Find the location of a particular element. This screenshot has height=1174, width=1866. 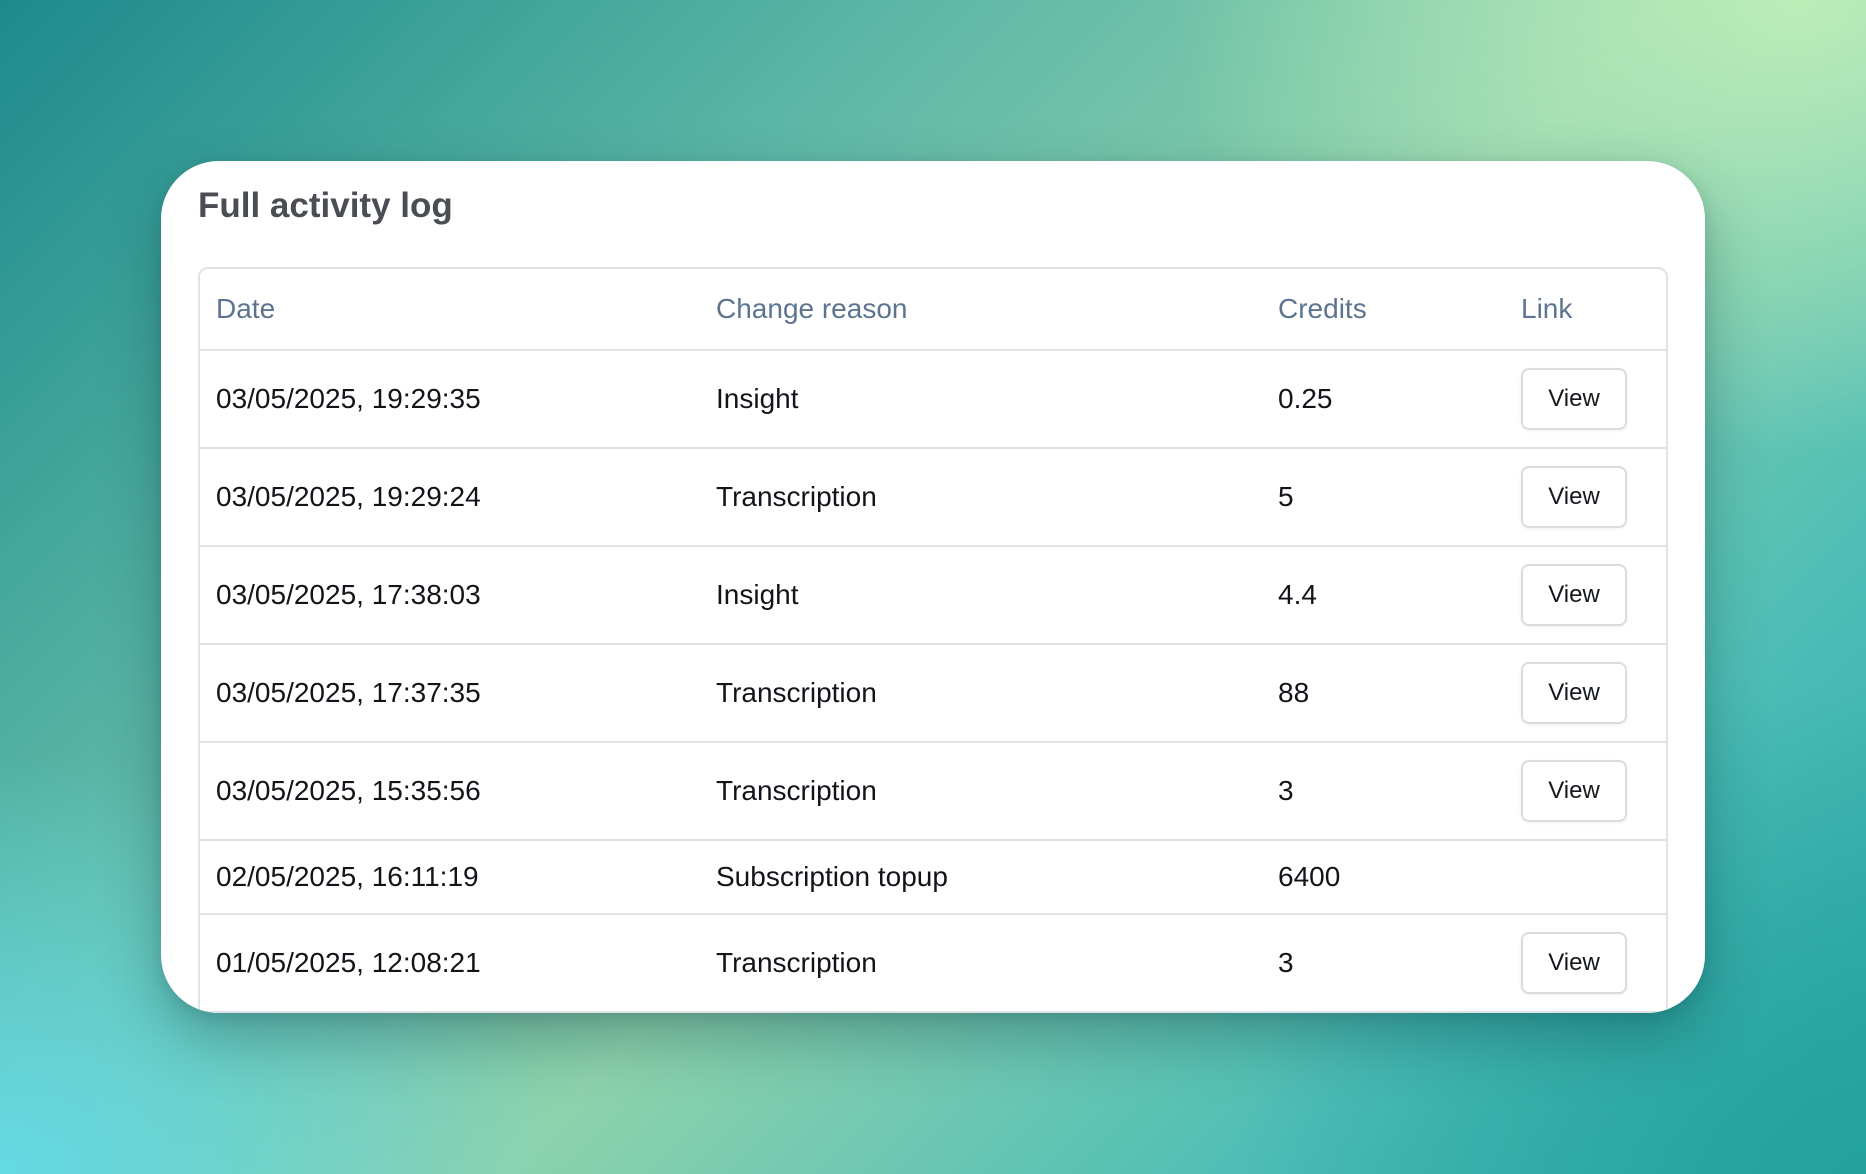

header-date: Date is located at coordinates (450, 310).